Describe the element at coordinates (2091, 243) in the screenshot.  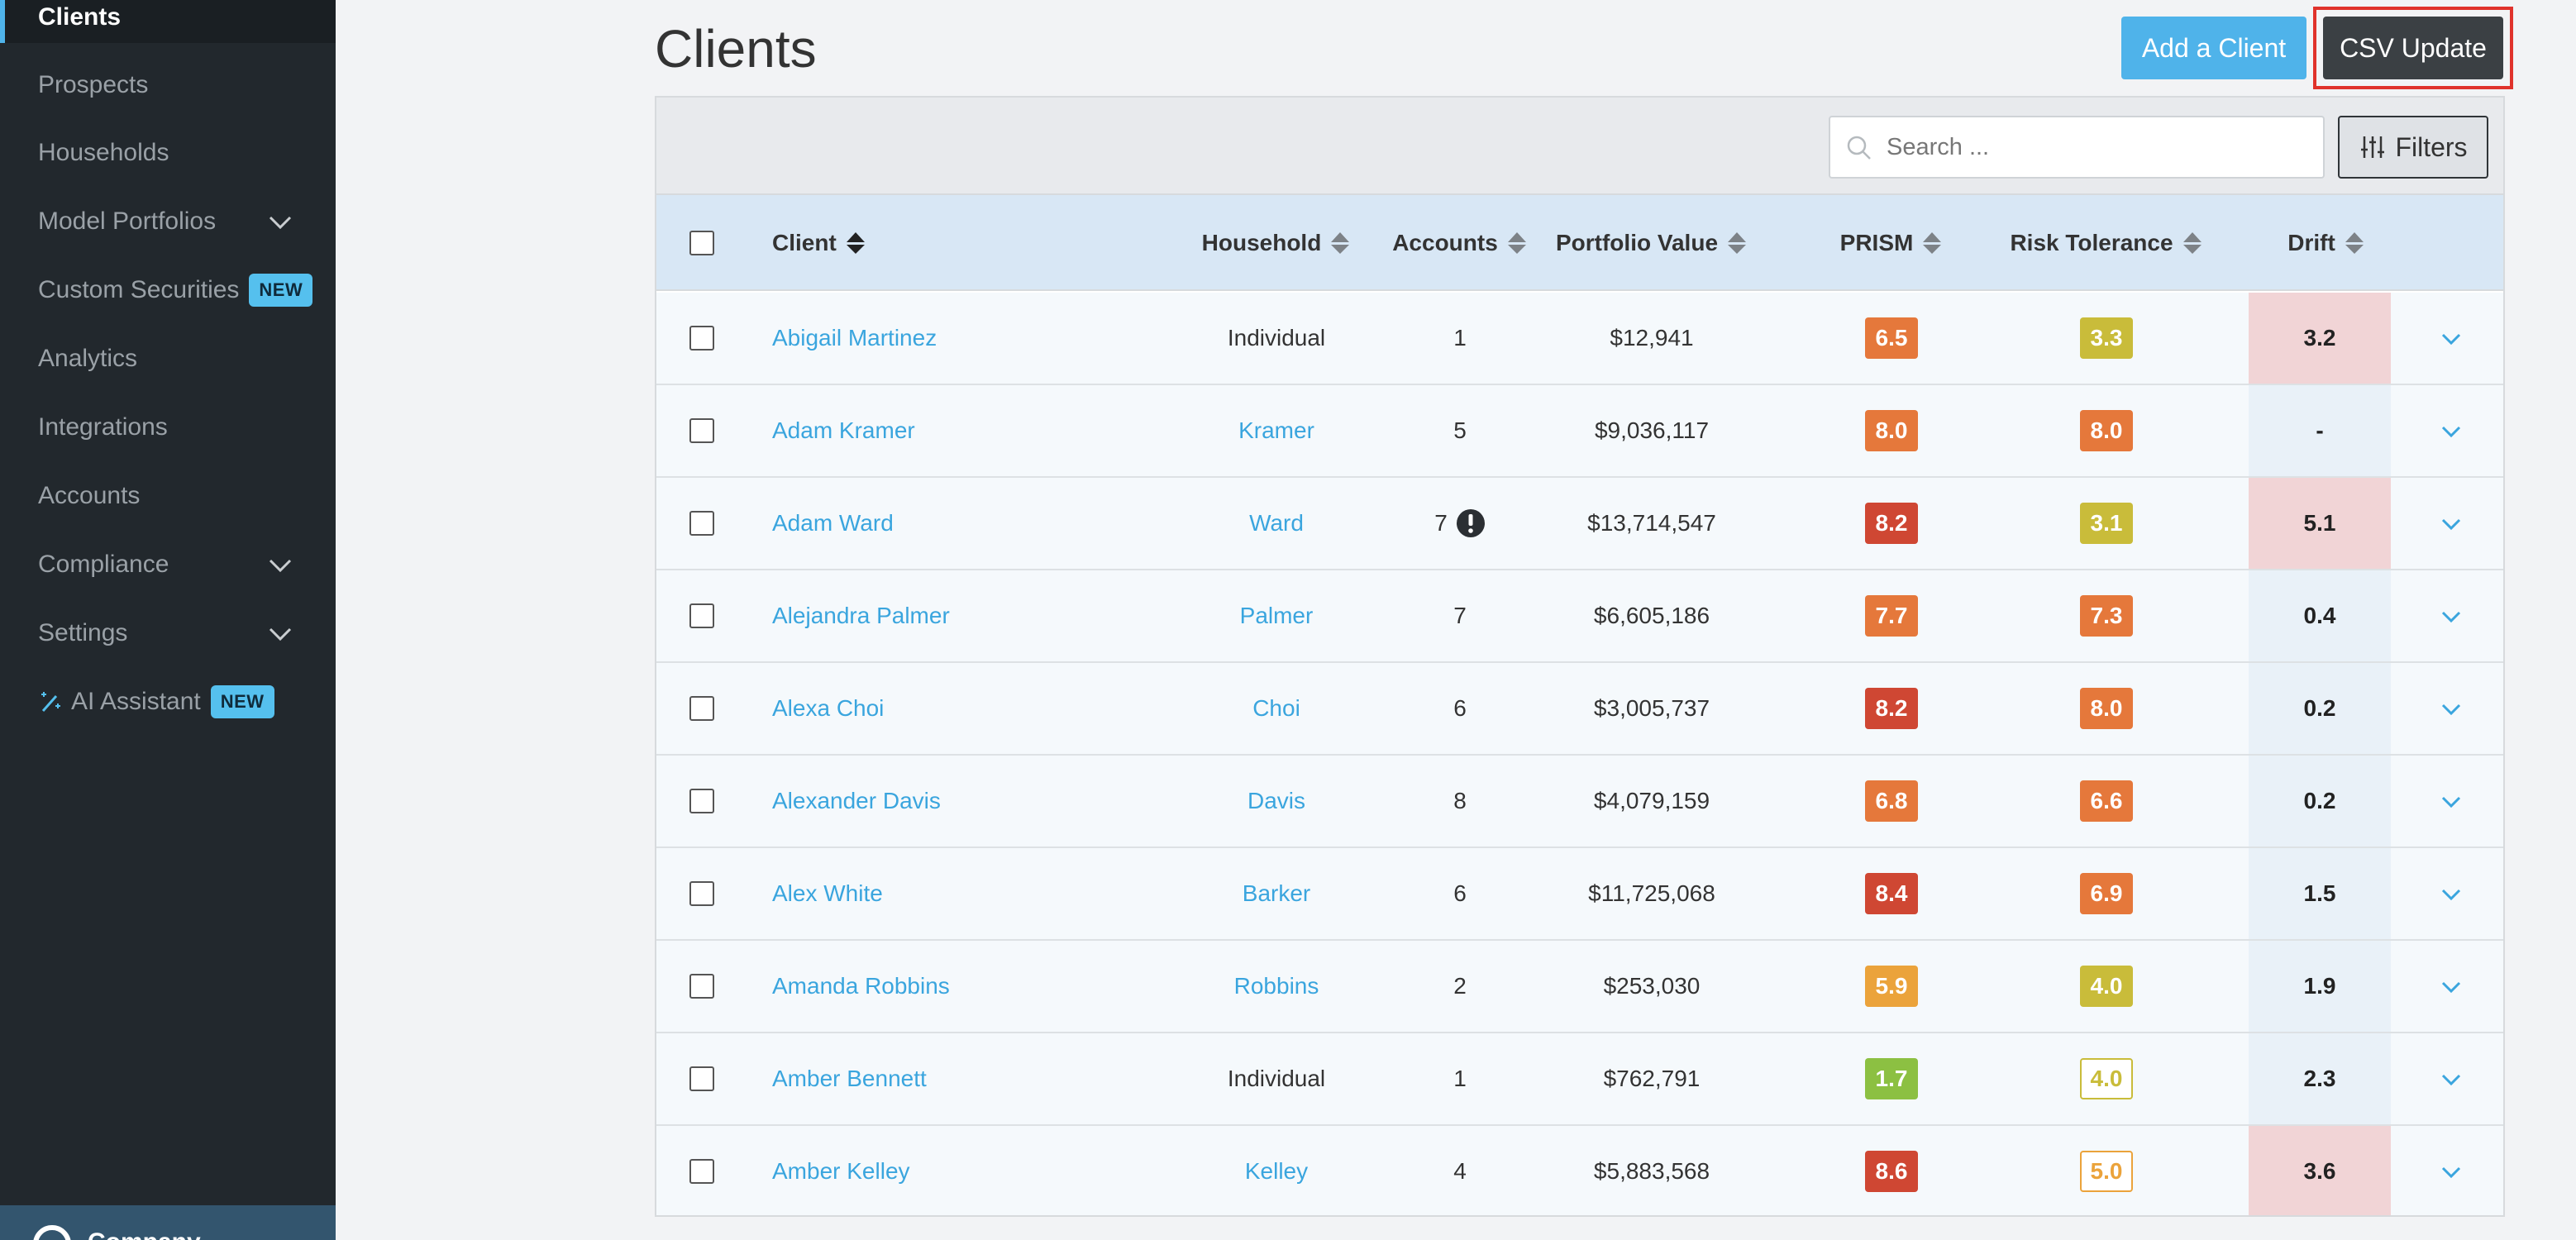
I see `column-header-label: Risk Tolerance` at that location.